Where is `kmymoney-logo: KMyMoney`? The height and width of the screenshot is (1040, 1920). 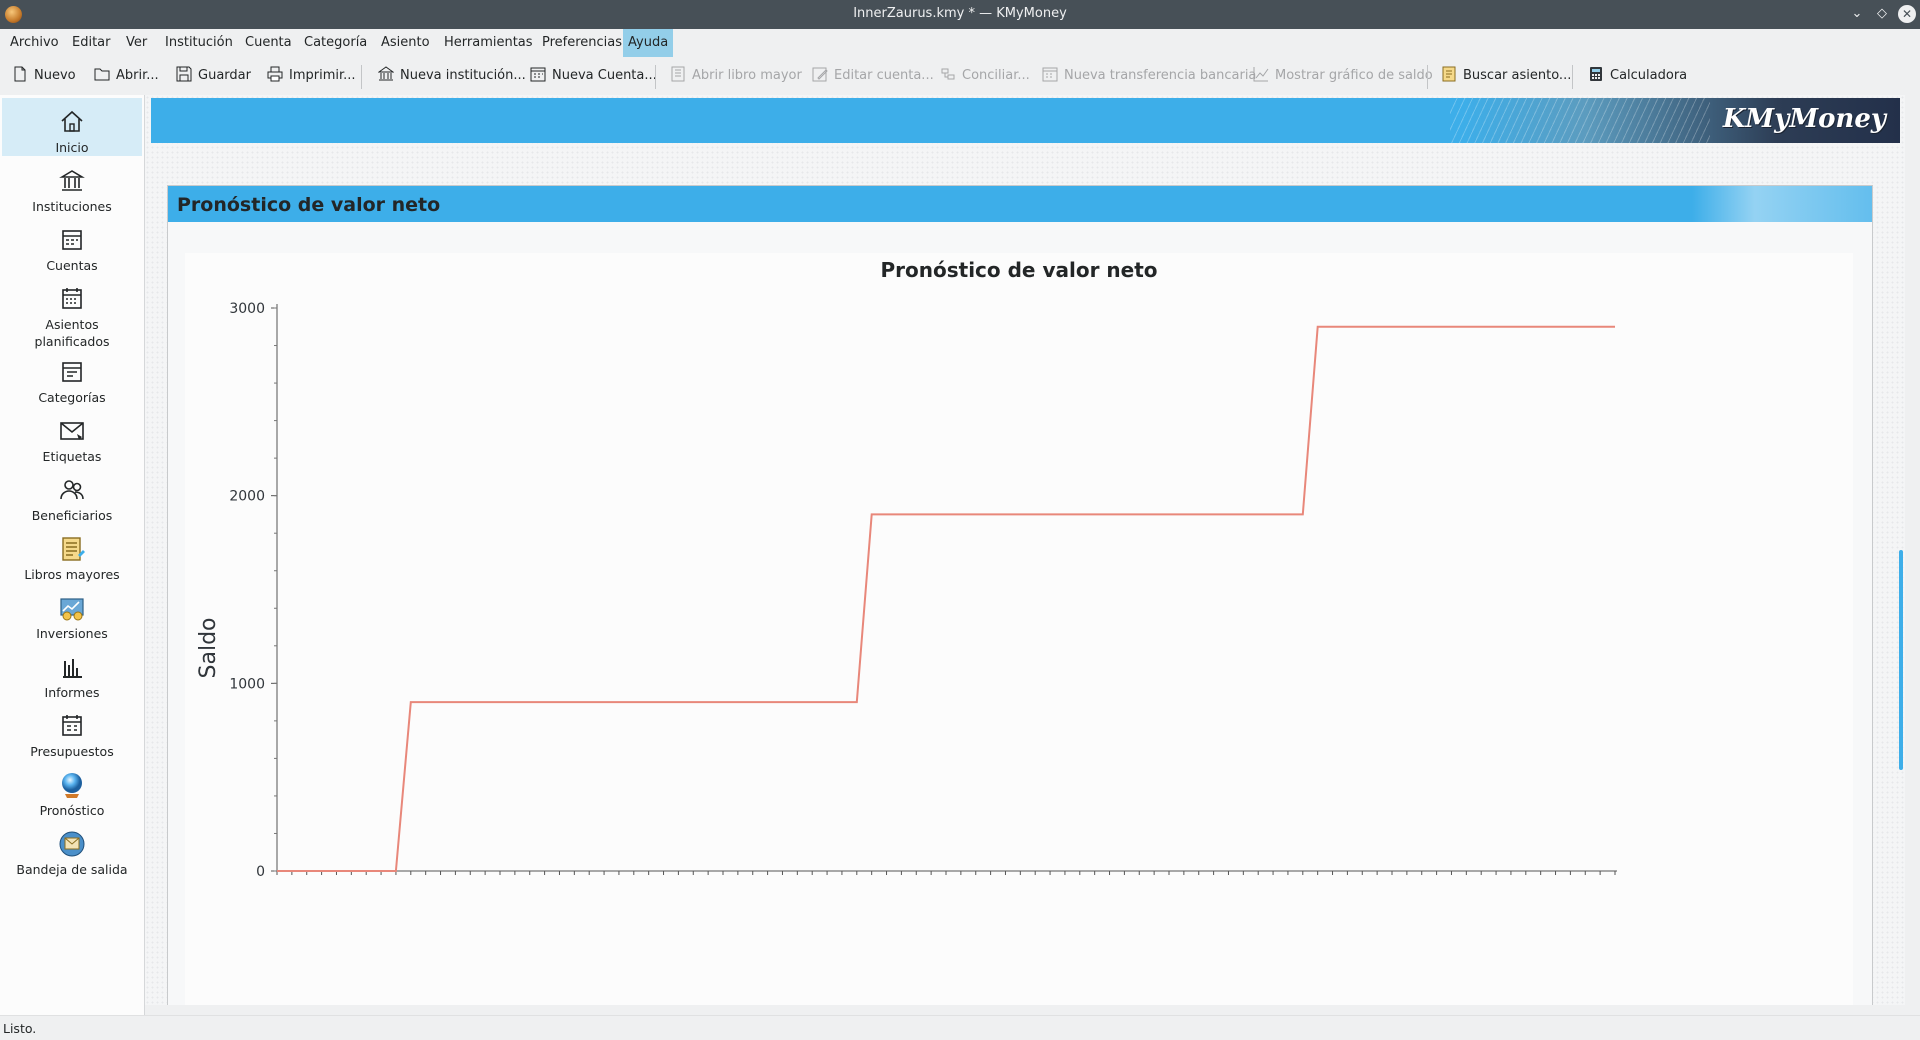
kmymoney-logo: KMyMoney is located at coordinates (1804, 119).